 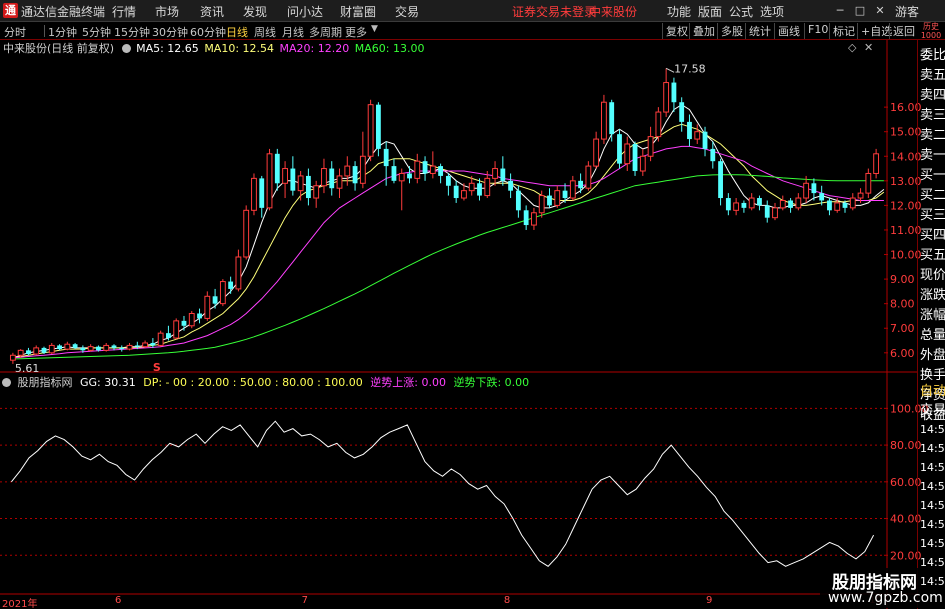 What do you see at coordinates (118, 600) in the screenshot?
I see `date-label: 6` at bounding box center [118, 600].